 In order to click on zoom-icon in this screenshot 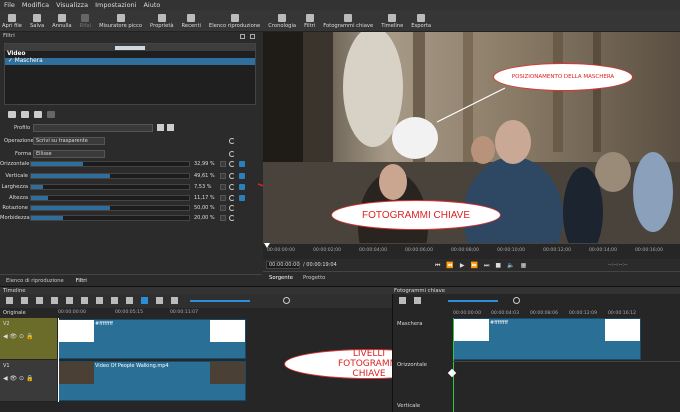, I will do `click(286, 300)`.